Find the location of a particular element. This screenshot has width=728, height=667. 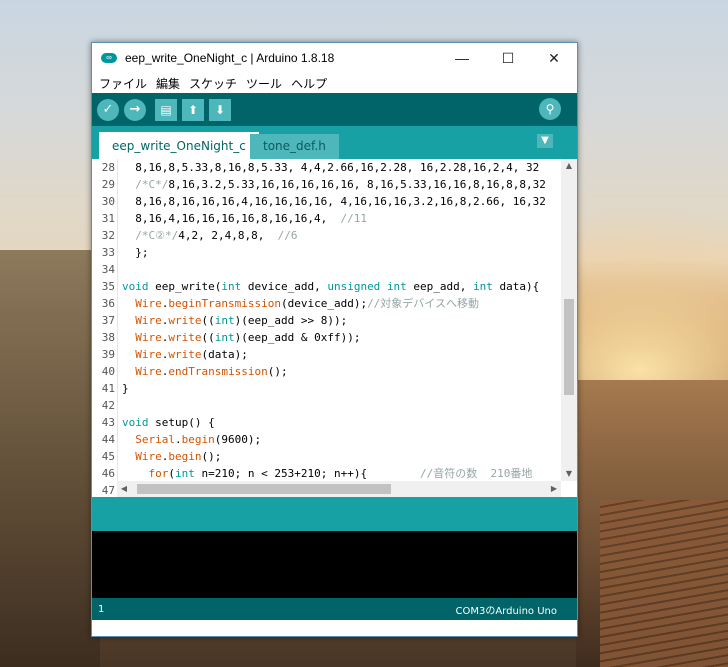

line-number: 33 is located at coordinates (108, 252).